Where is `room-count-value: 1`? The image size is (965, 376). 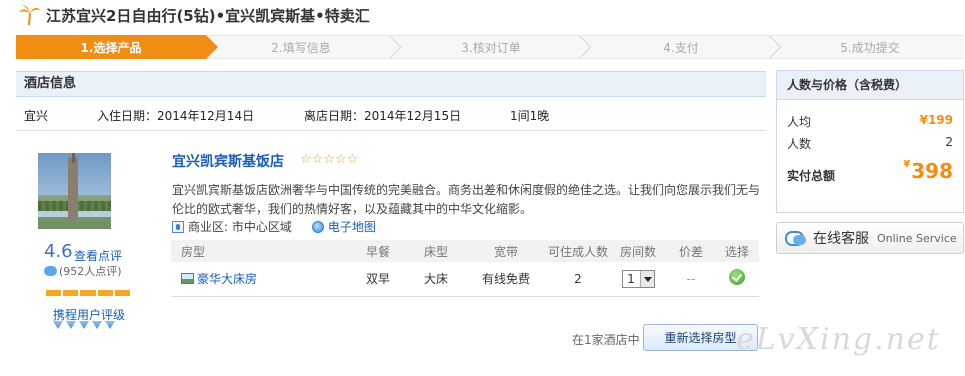 room-count-value: 1 is located at coordinates (631, 278).